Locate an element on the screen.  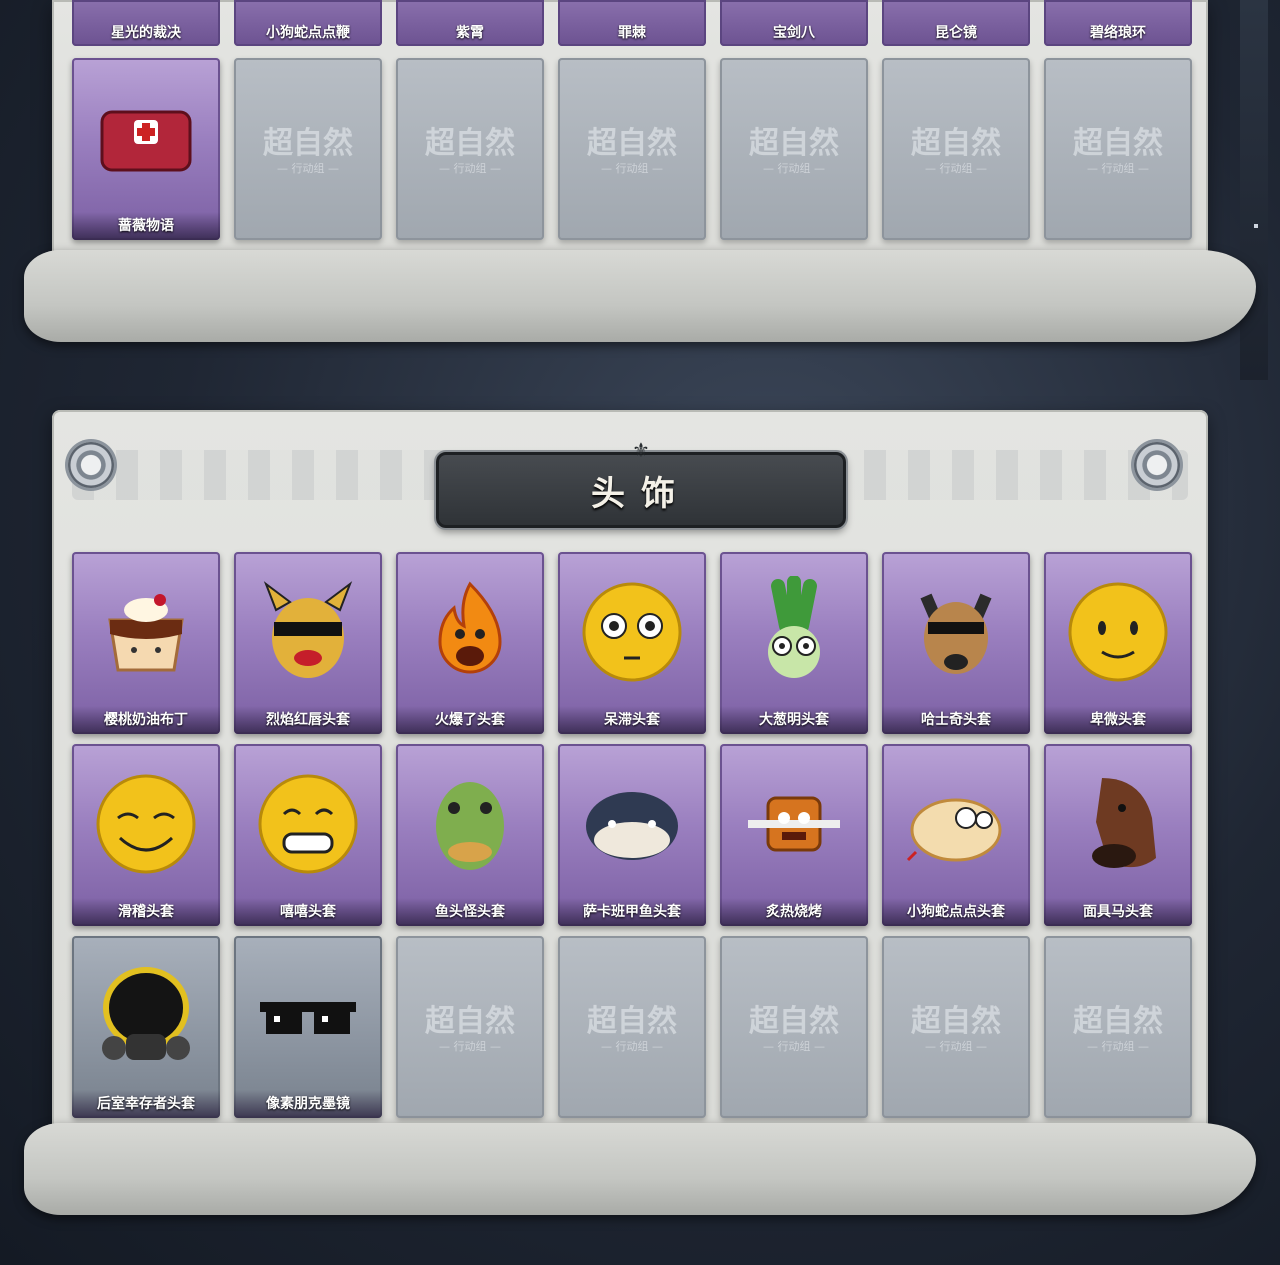
headwear-item-card: 面具马头套 is located at coordinates (1118, 835).